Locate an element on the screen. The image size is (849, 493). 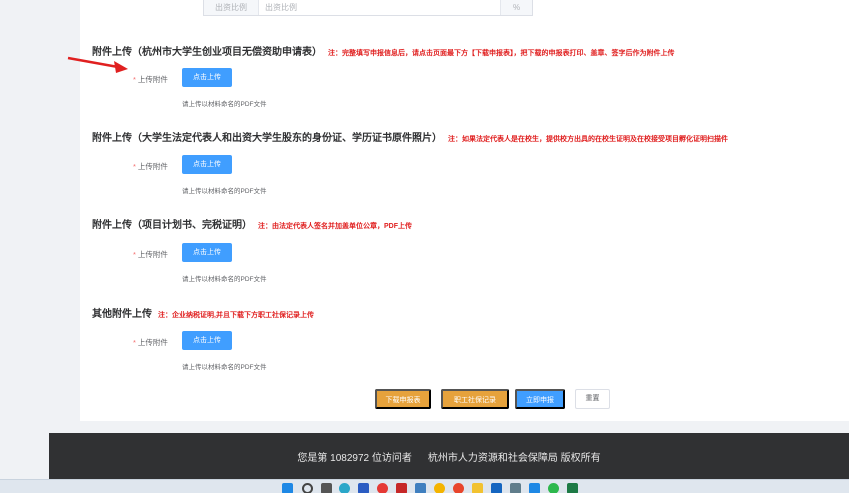
upload-button-3: 点击上传 is located at coordinates (207, 252).